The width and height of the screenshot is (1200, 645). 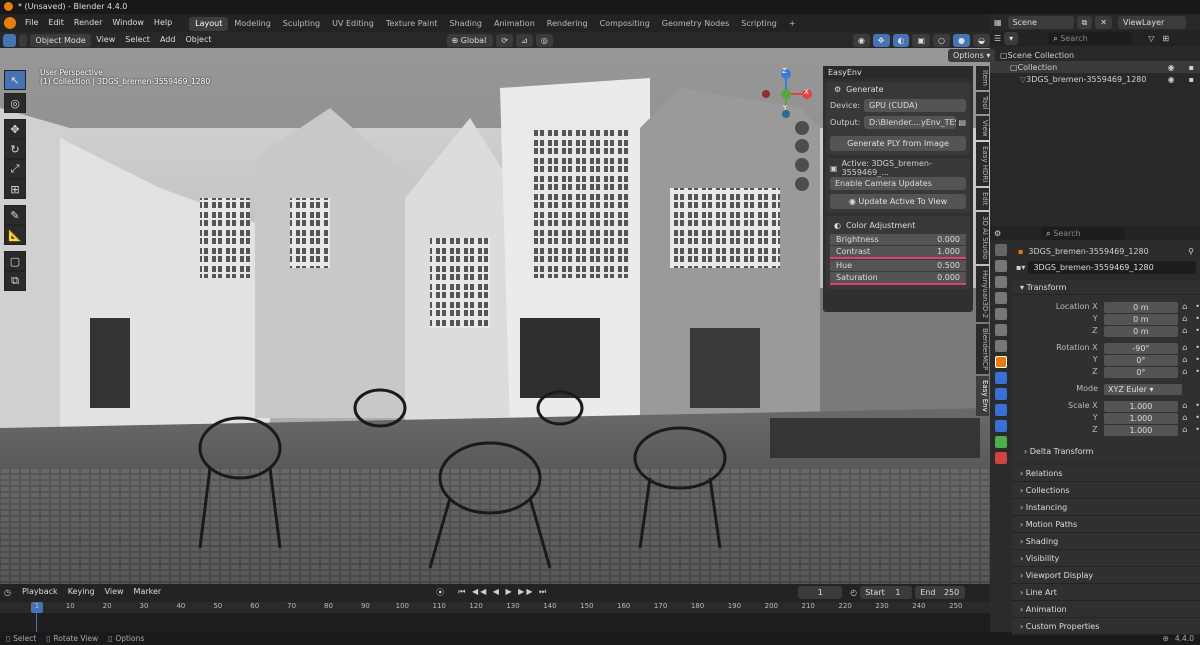 What do you see at coordinates (7, 592) in the screenshot?
I see `clock-icon: ◷` at bounding box center [7, 592].